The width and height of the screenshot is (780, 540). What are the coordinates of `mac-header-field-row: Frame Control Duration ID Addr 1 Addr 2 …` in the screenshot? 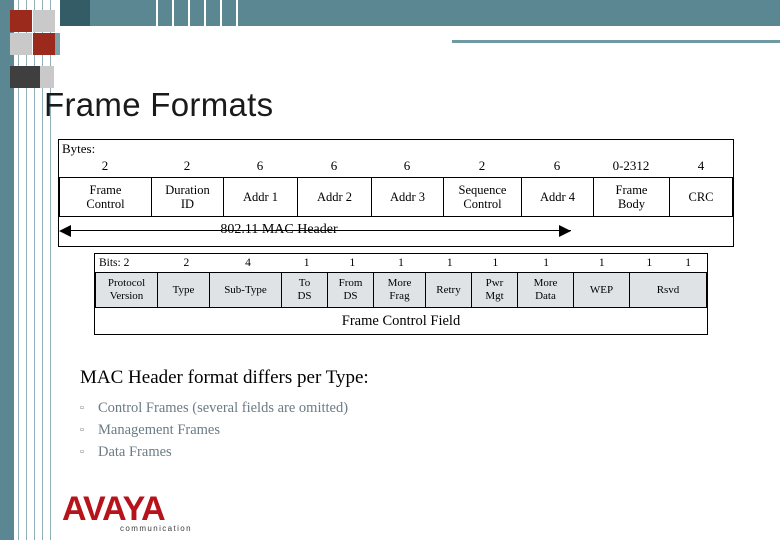 It's located at (396, 197).